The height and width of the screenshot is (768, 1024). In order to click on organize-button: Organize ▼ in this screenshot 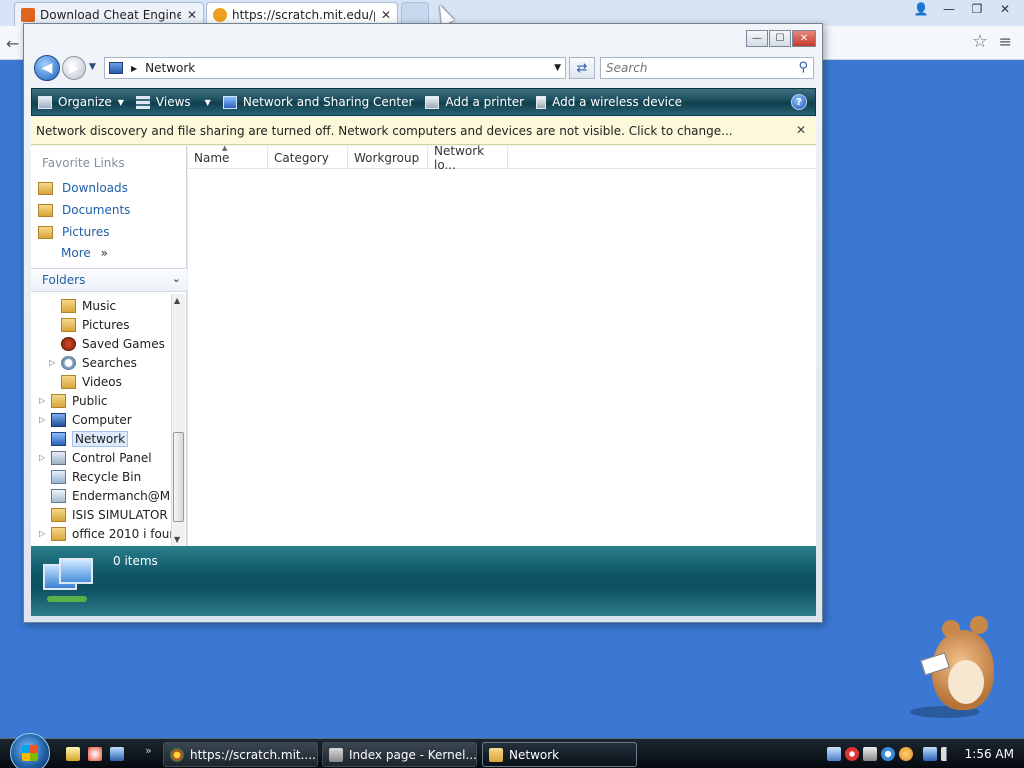, I will do `click(81, 102)`.